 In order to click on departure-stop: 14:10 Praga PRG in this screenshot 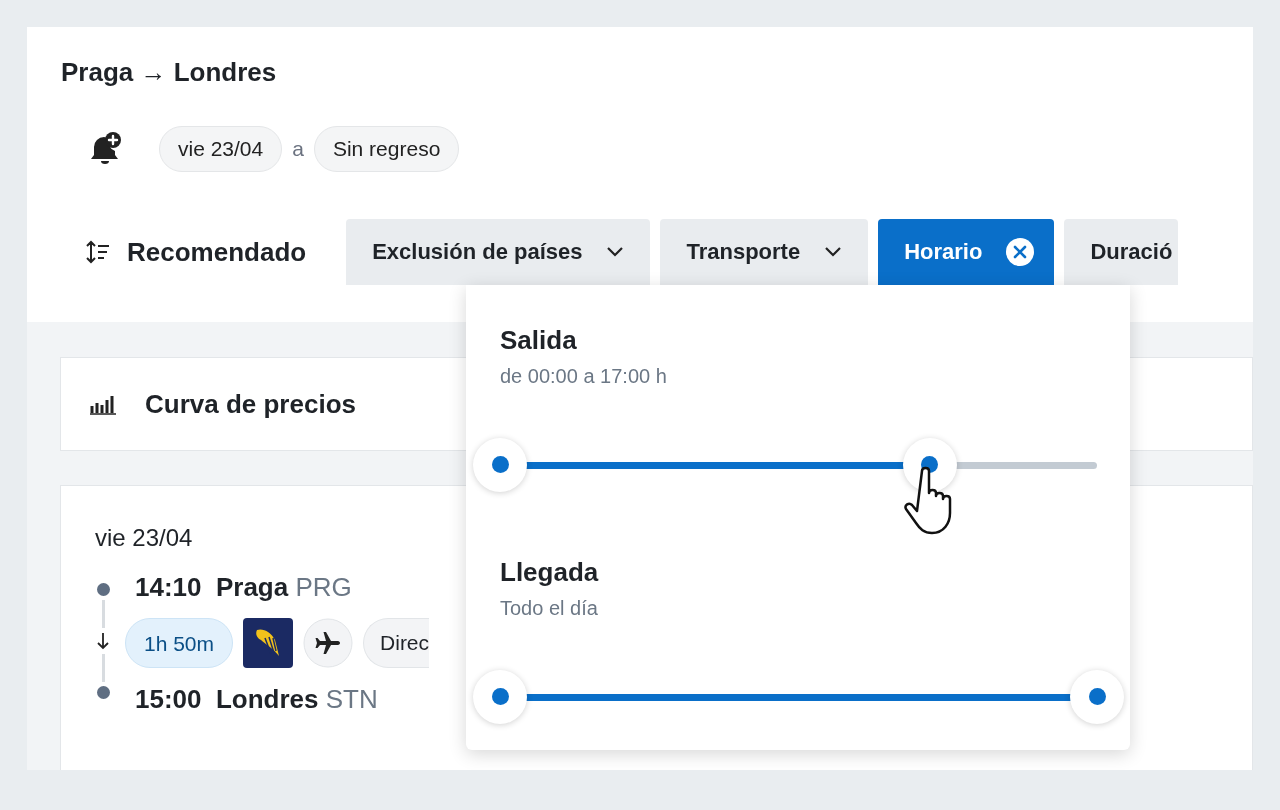, I will do `click(244, 587)`.